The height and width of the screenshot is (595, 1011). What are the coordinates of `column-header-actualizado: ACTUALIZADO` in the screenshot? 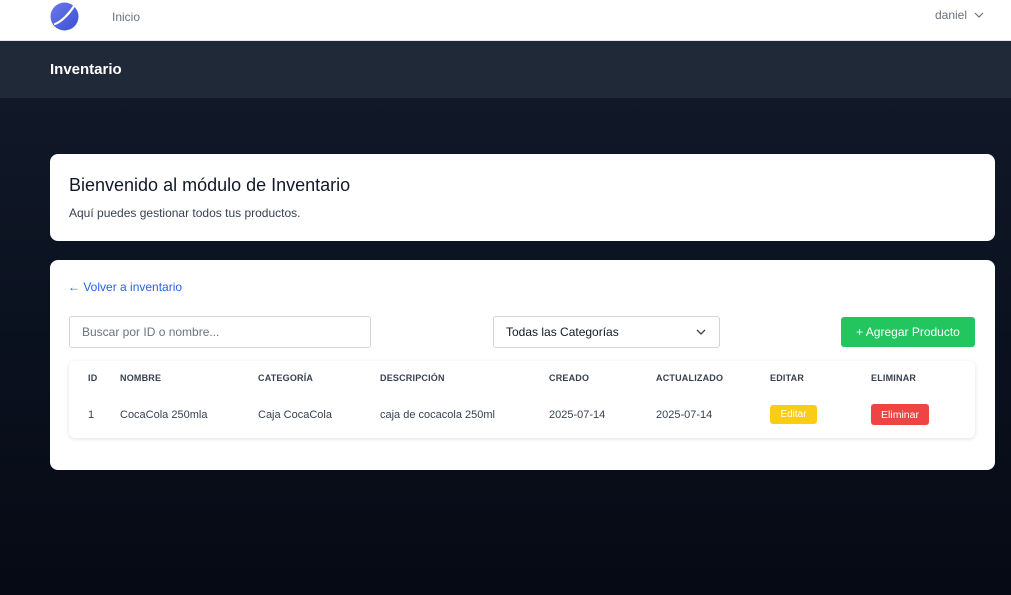 It's located at (690, 378).